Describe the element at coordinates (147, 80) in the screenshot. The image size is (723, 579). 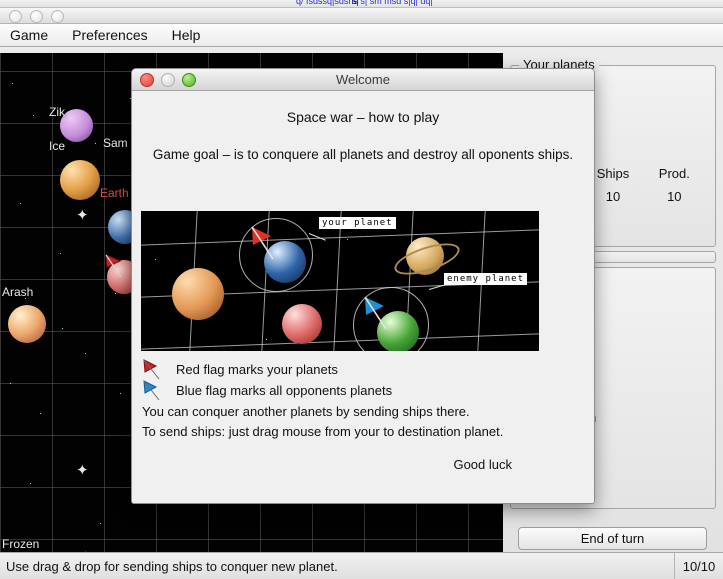
I see `dialog-close-icon` at that location.